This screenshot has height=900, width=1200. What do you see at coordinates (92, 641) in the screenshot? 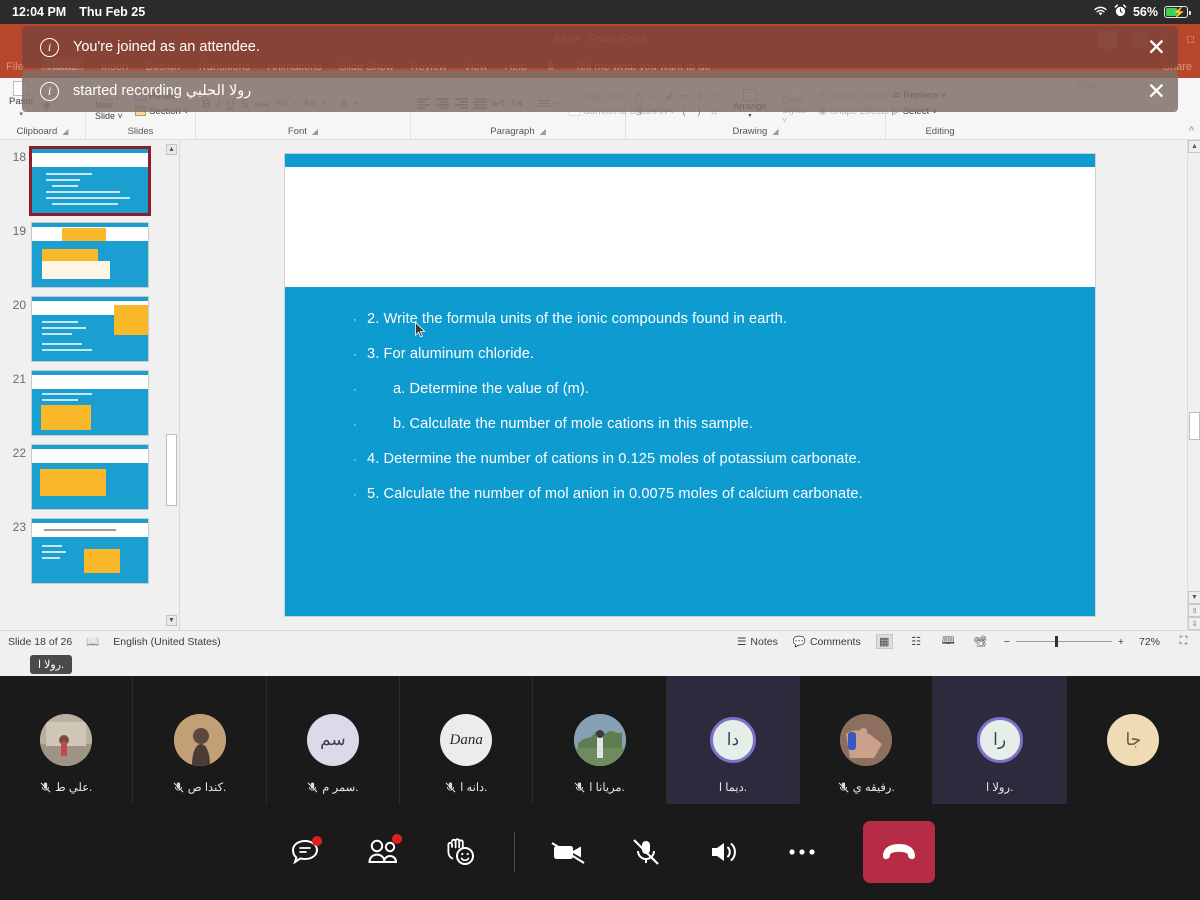
I see `accessibility-icon: 📖` at bounding box center [92, 641].